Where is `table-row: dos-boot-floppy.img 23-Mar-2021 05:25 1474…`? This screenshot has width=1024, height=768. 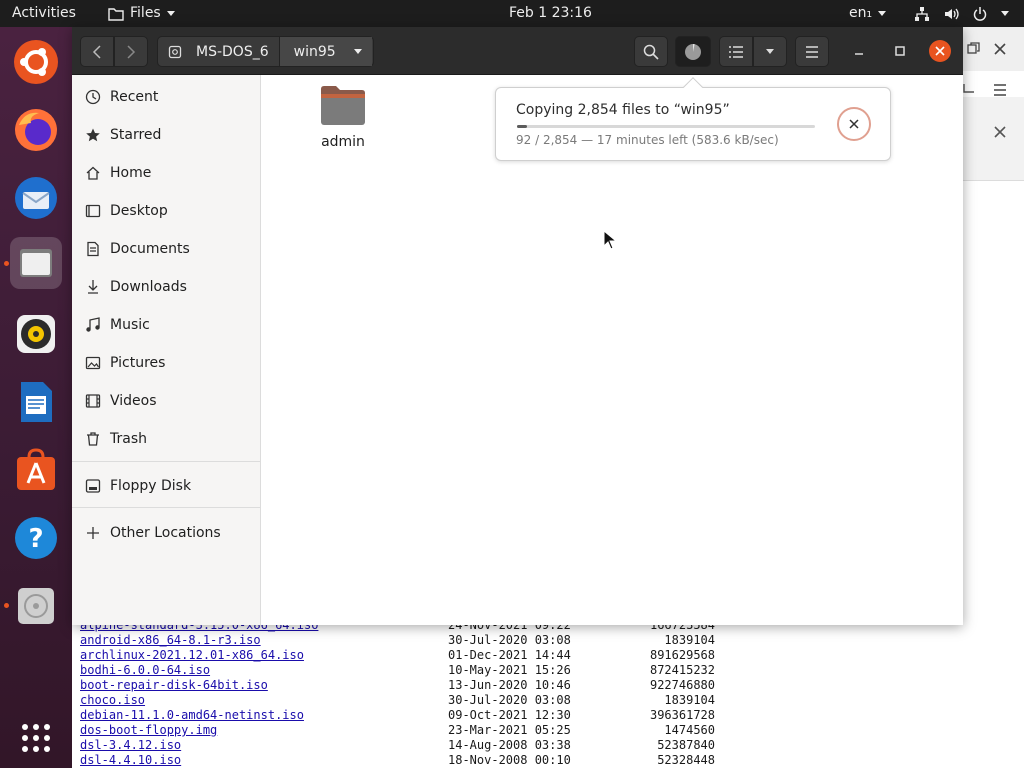
table-row: dos-boot-floppy.img 23-Mar-2021 05:25 1474… is located at coordinates (422, 730).